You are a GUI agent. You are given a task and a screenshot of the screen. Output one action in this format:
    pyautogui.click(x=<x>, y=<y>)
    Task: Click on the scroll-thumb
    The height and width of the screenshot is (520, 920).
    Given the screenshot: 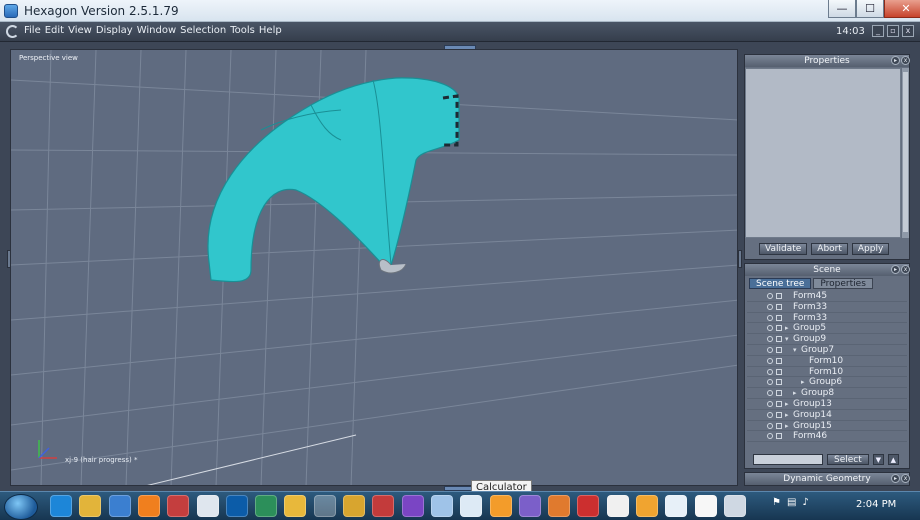 What is the action you would take?
    pyautogui.click(x=905, y=152)
    